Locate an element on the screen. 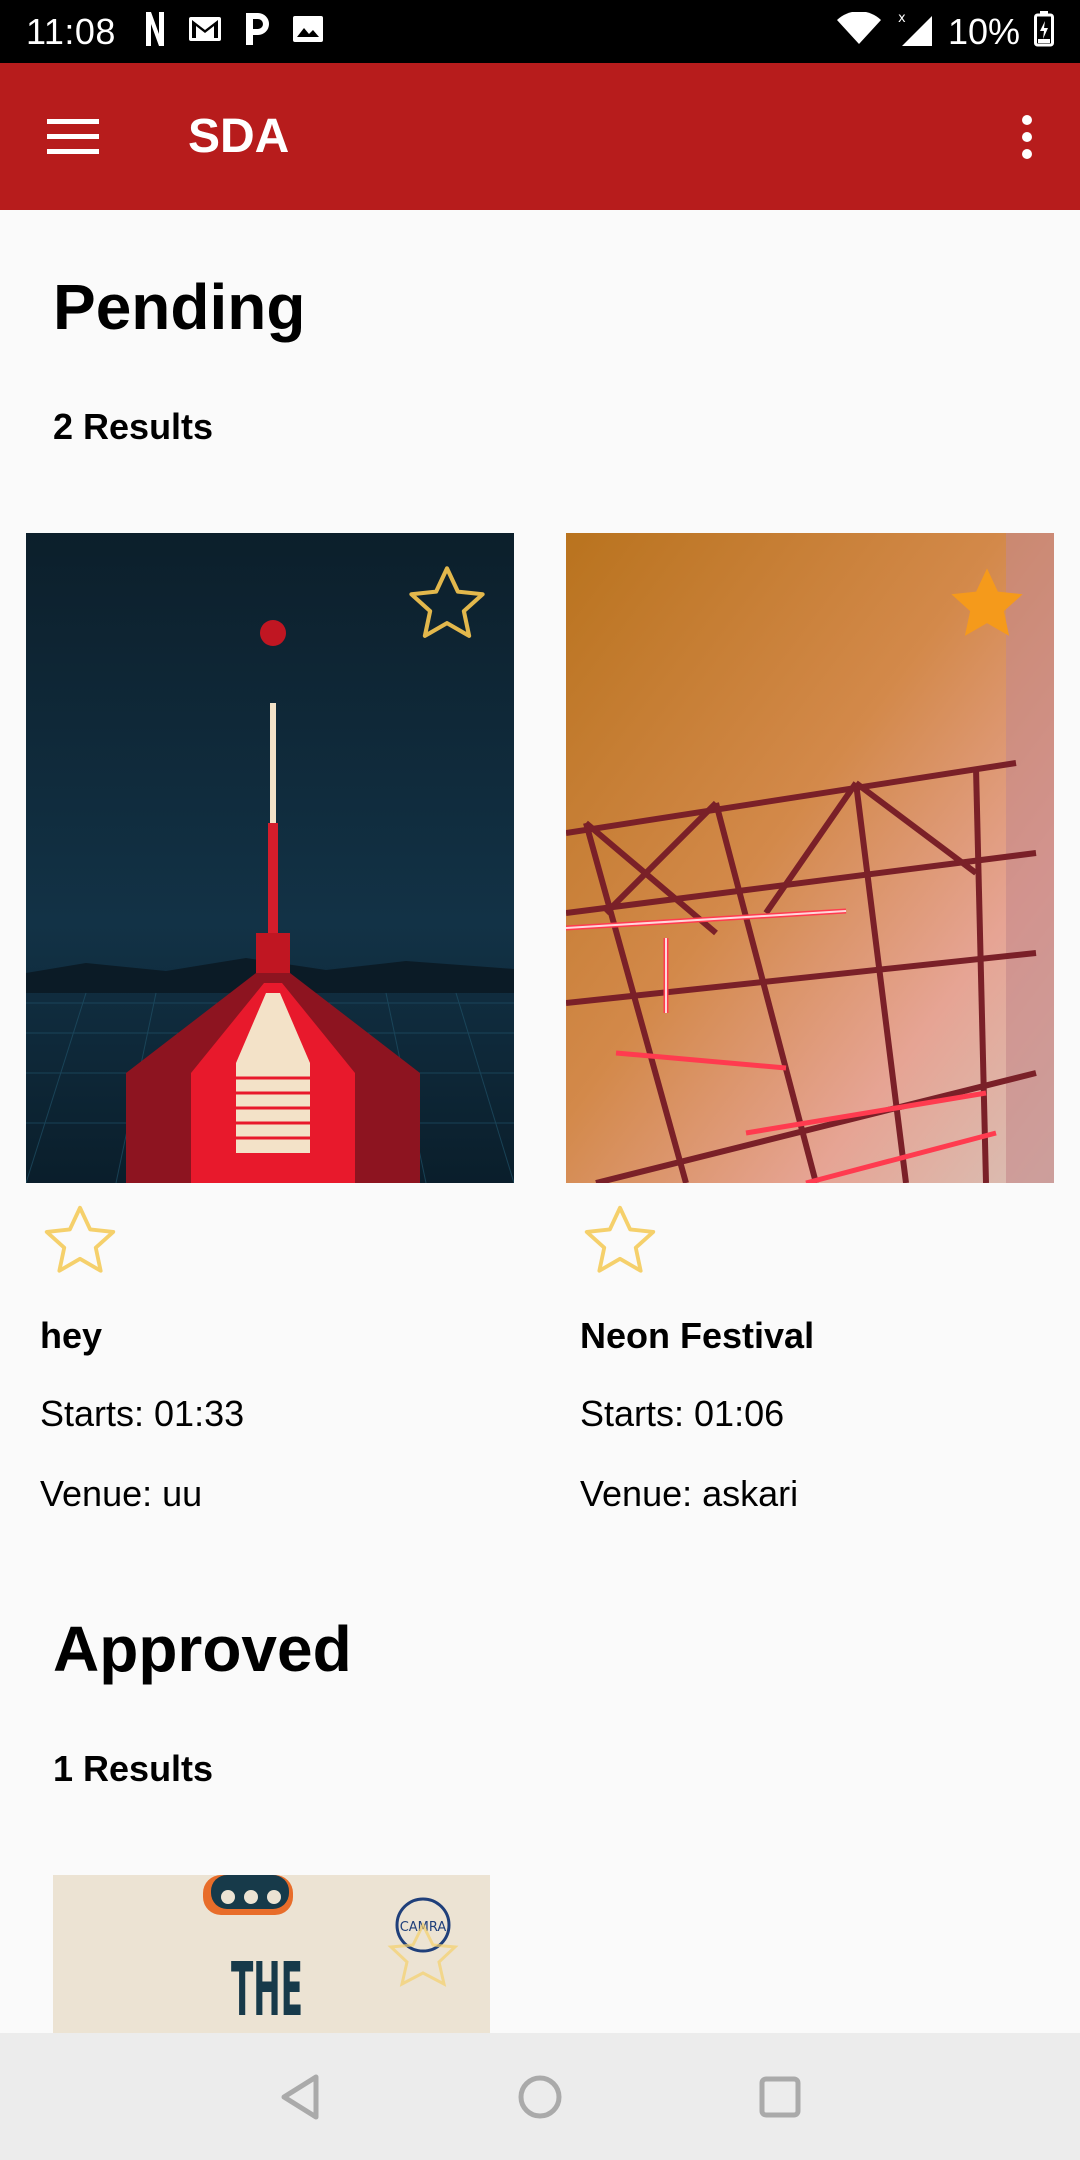  approved-title: Approved is located at coordinates (202, 1649).